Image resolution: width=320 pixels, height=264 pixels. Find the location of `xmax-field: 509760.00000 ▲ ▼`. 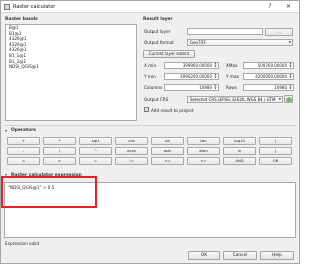

xmax-field: 509760.00000 ▲ ▼ is located at coordinates (268, 65).